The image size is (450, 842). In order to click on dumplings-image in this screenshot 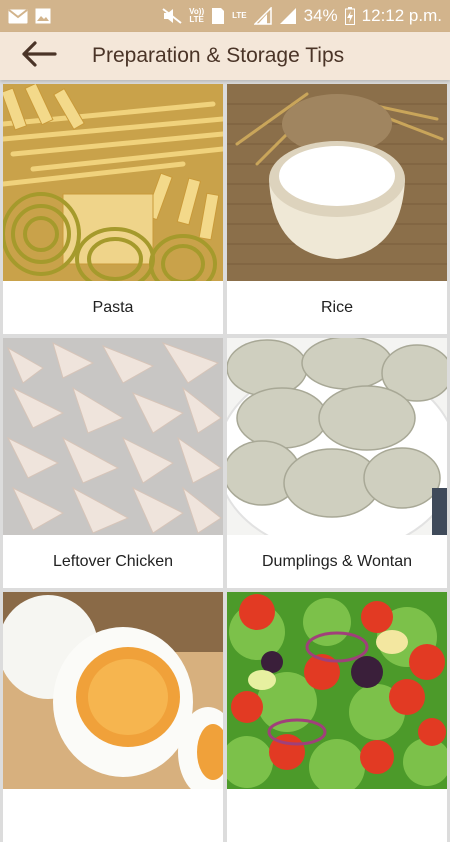, I will do `click(337, 436)`.